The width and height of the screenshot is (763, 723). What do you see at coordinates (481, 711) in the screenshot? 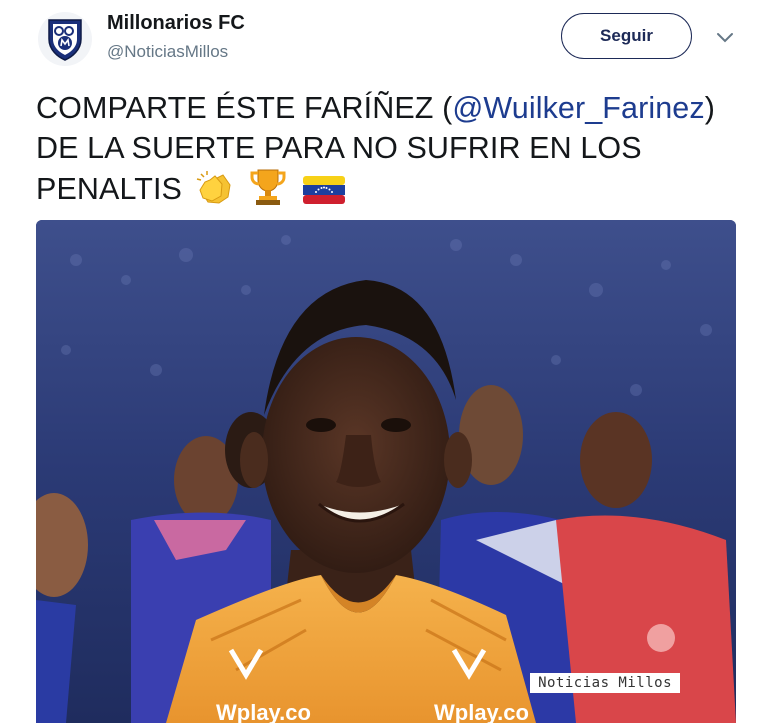
I see `jersey-sponsor-right: Wplay.co` at bounding box center [481, 711].